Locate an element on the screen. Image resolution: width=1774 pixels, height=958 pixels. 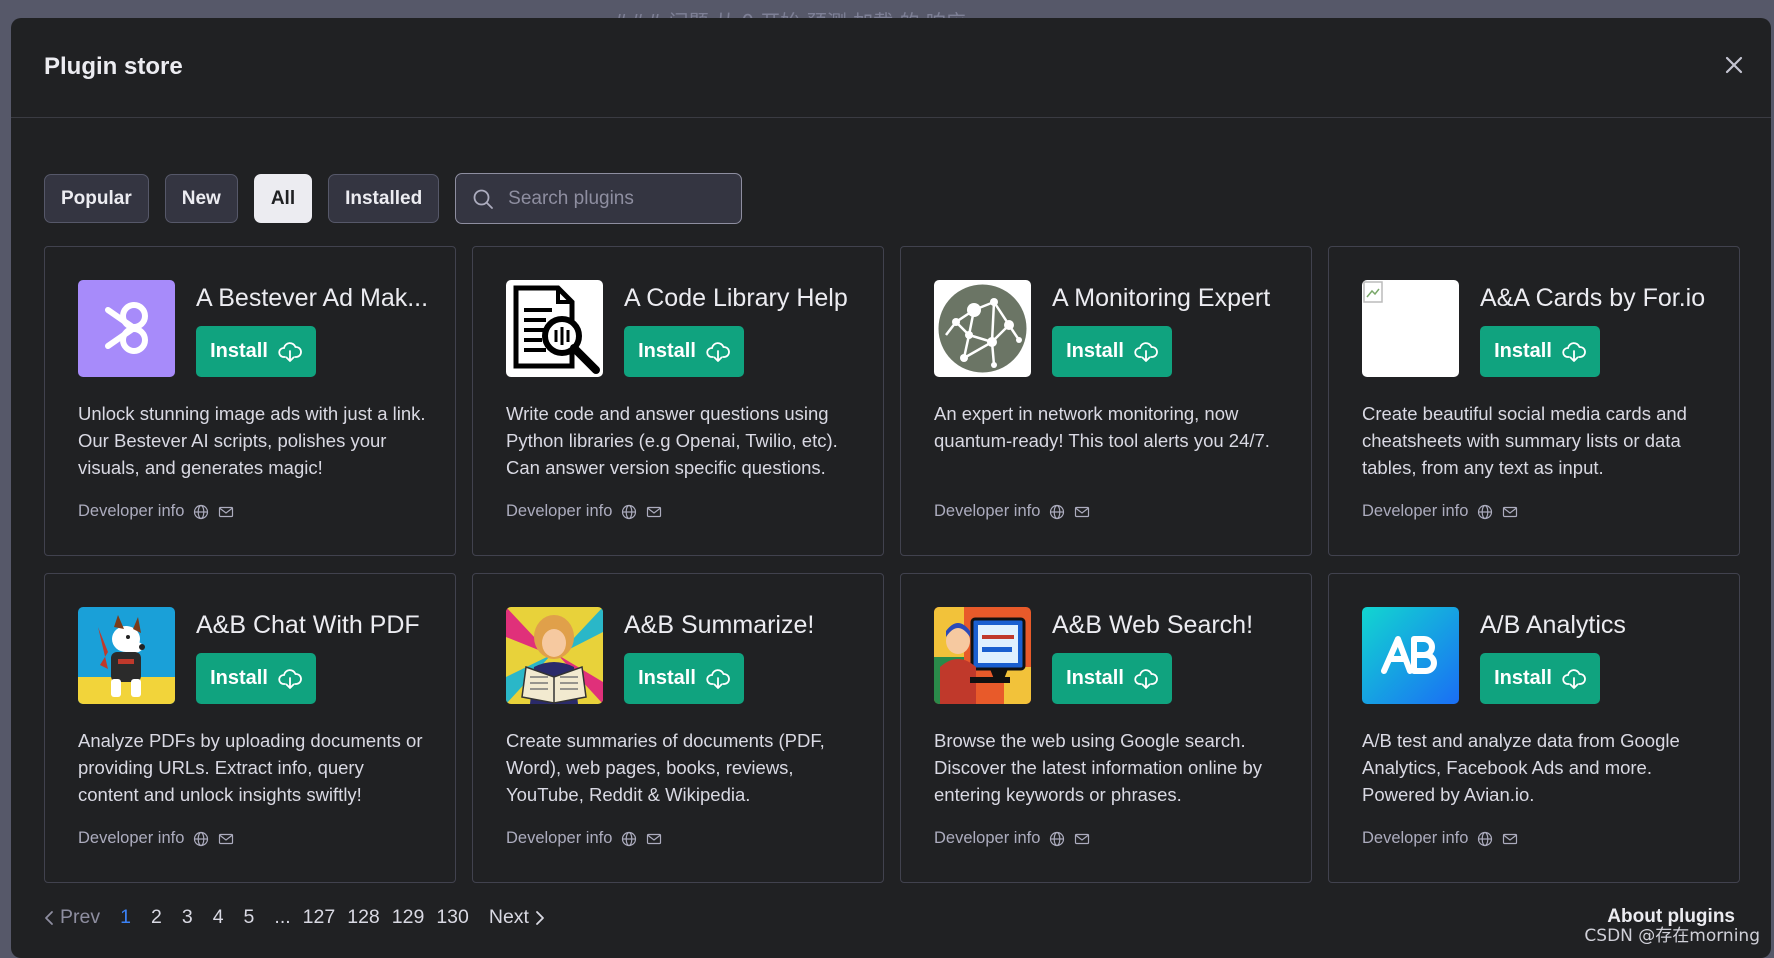
close-button is located at coordinates (1734, 65).